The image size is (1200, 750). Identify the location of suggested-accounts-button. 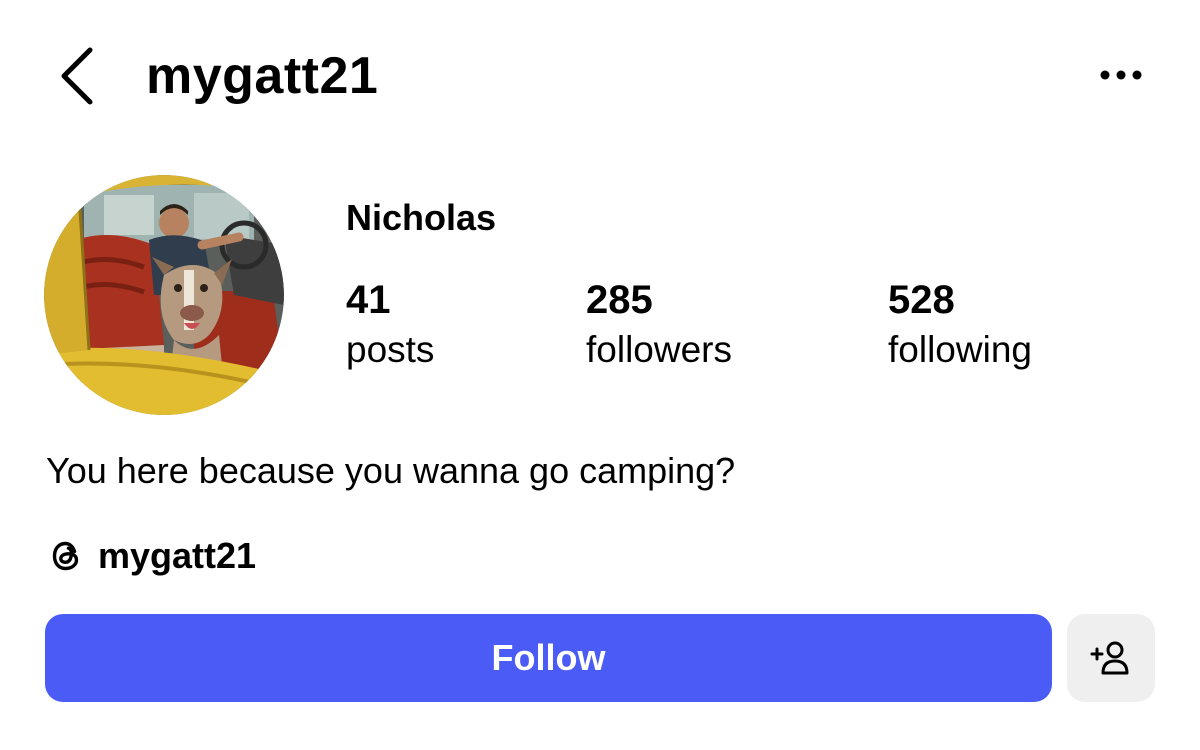
(1111, 658).